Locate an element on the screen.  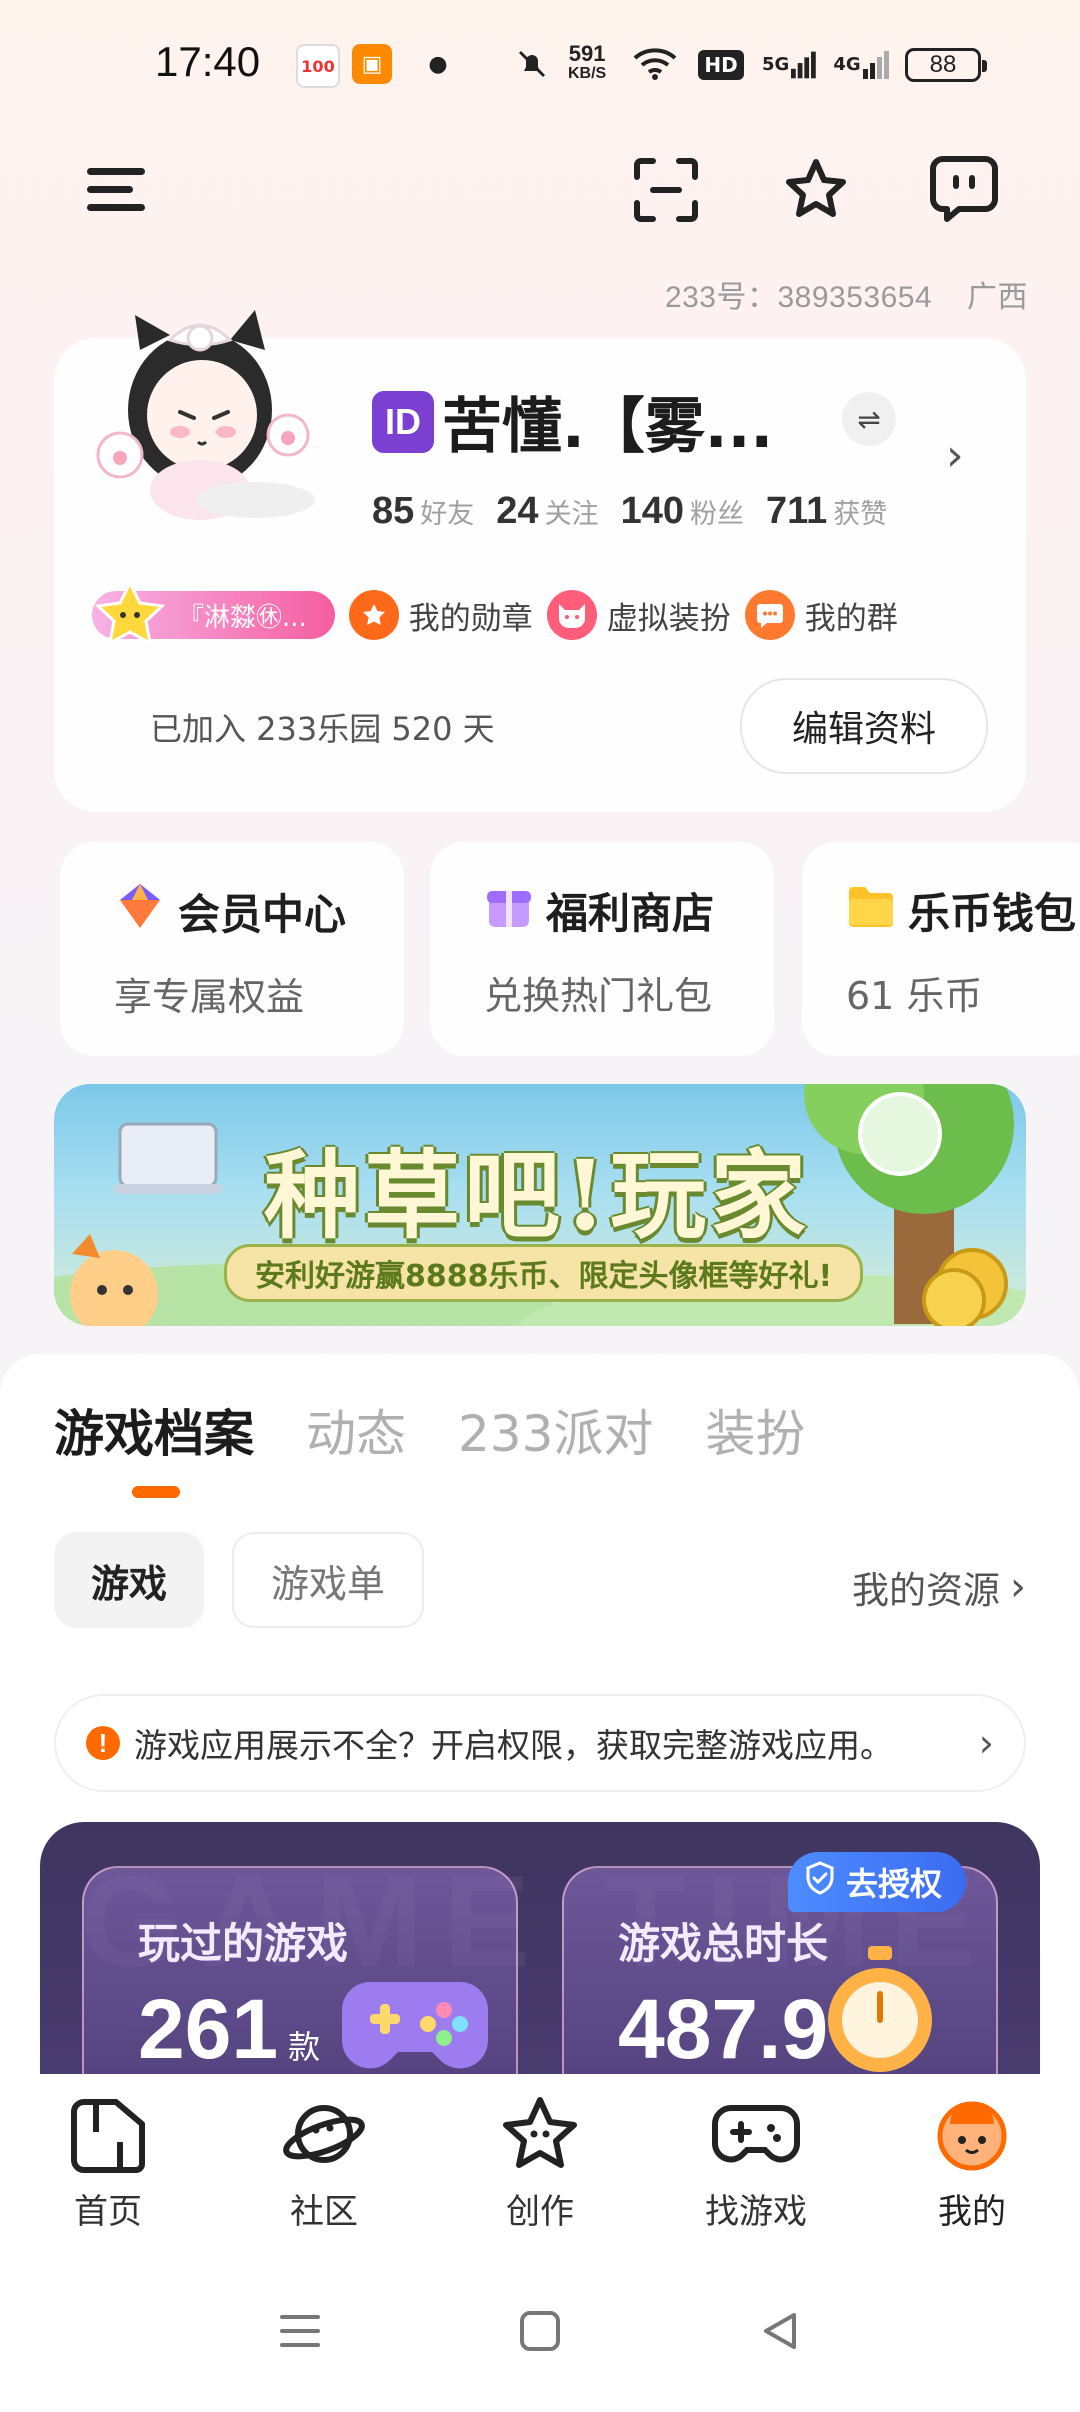
gift-icon is located at coordinates (509, 911).